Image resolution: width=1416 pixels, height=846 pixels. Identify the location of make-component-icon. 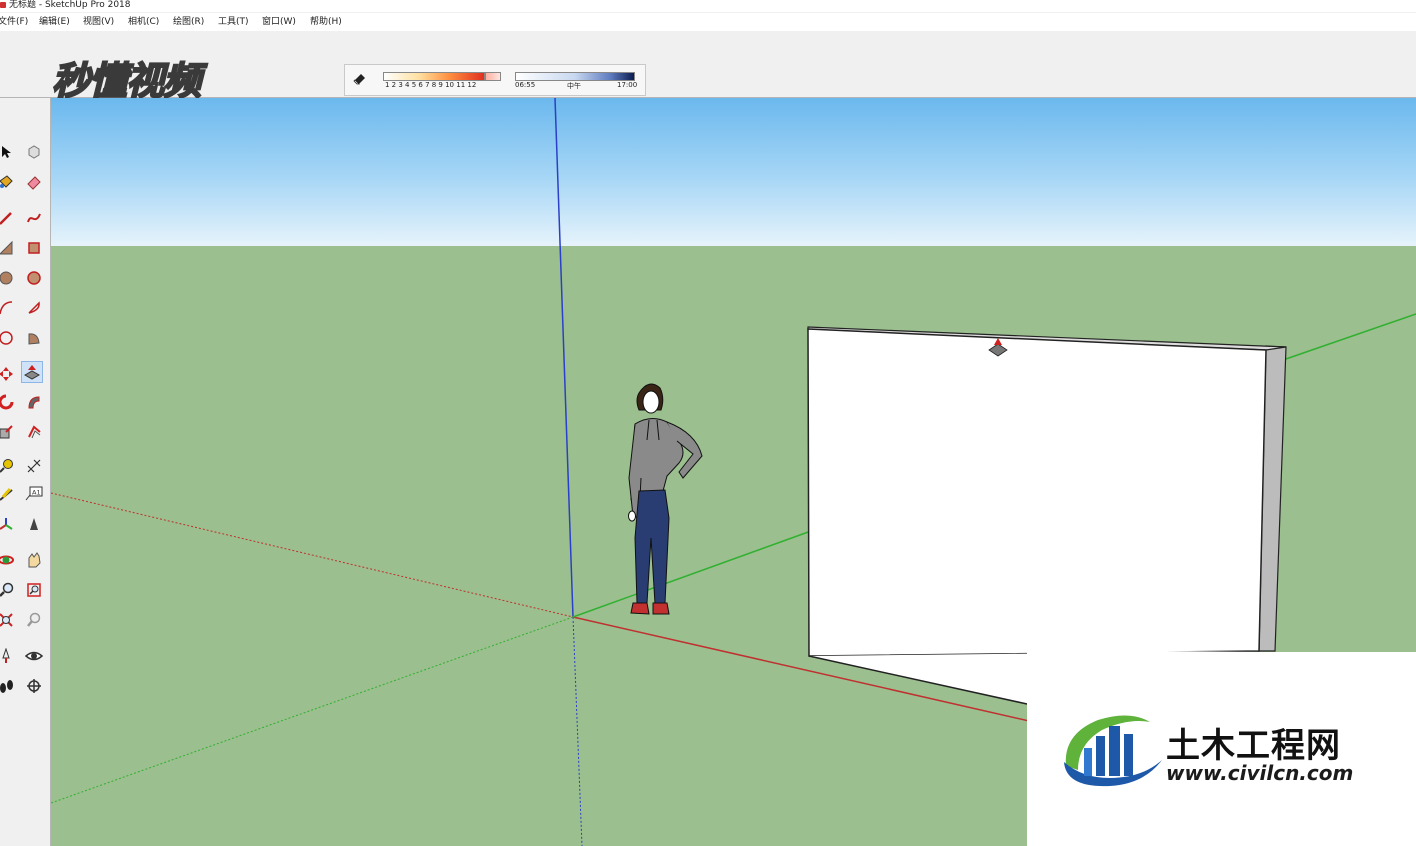
(34, 152).